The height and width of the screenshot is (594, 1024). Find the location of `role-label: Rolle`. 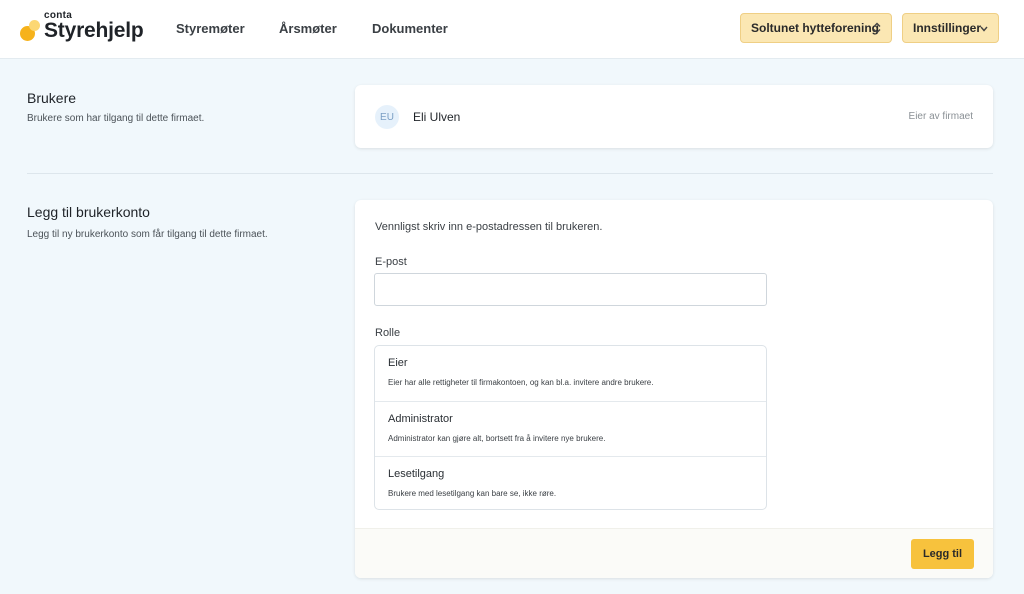

role-label: Rolle is located at coordinates (388, 333).